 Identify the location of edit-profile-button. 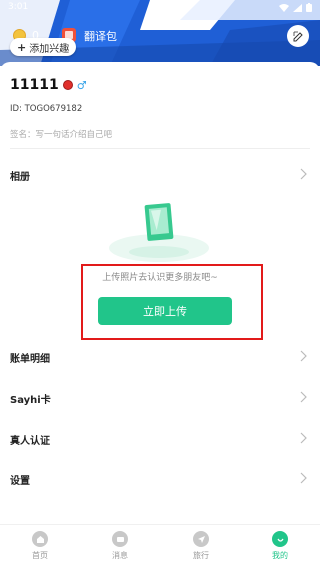
(298, 36).